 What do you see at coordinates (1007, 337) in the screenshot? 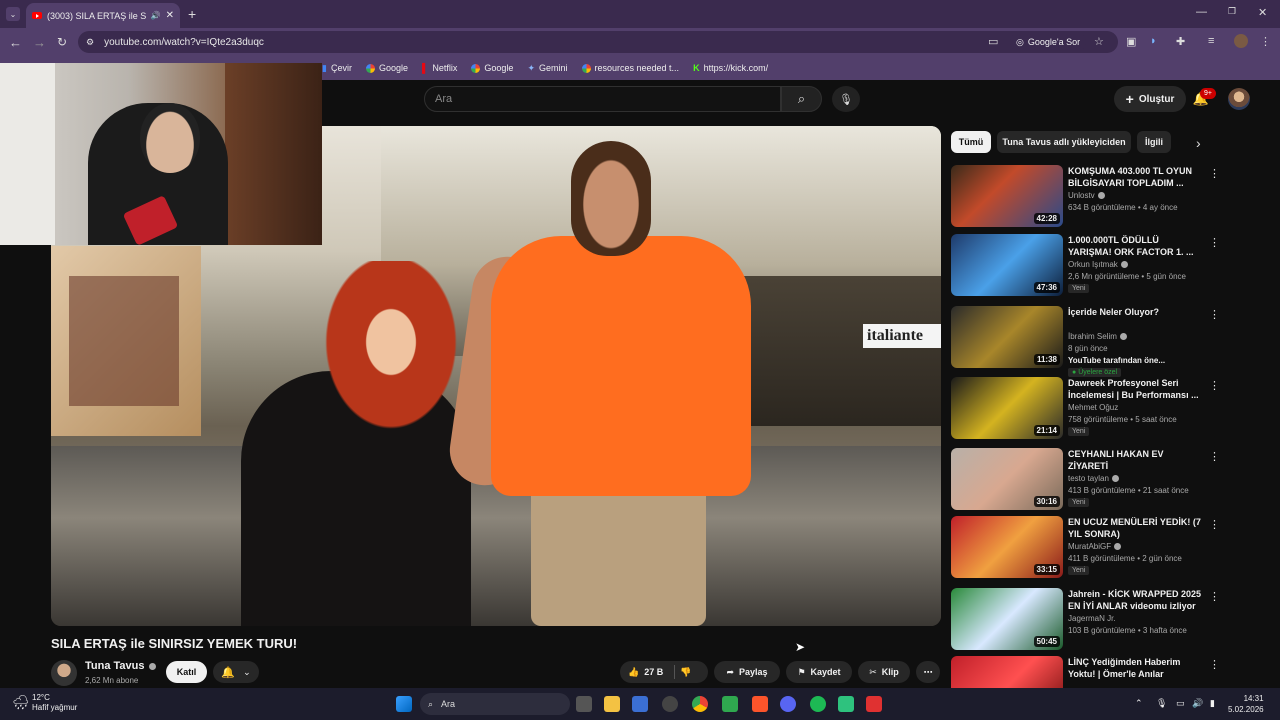
I see `video-thumbnail: 11:38` at bounding box center [1007, 337].